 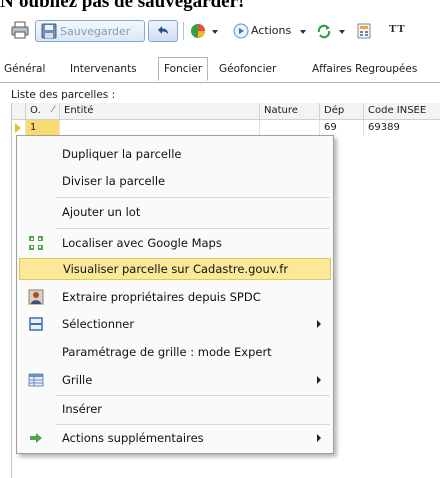 I want to click on printer-icon, so click(x=20, y=30).